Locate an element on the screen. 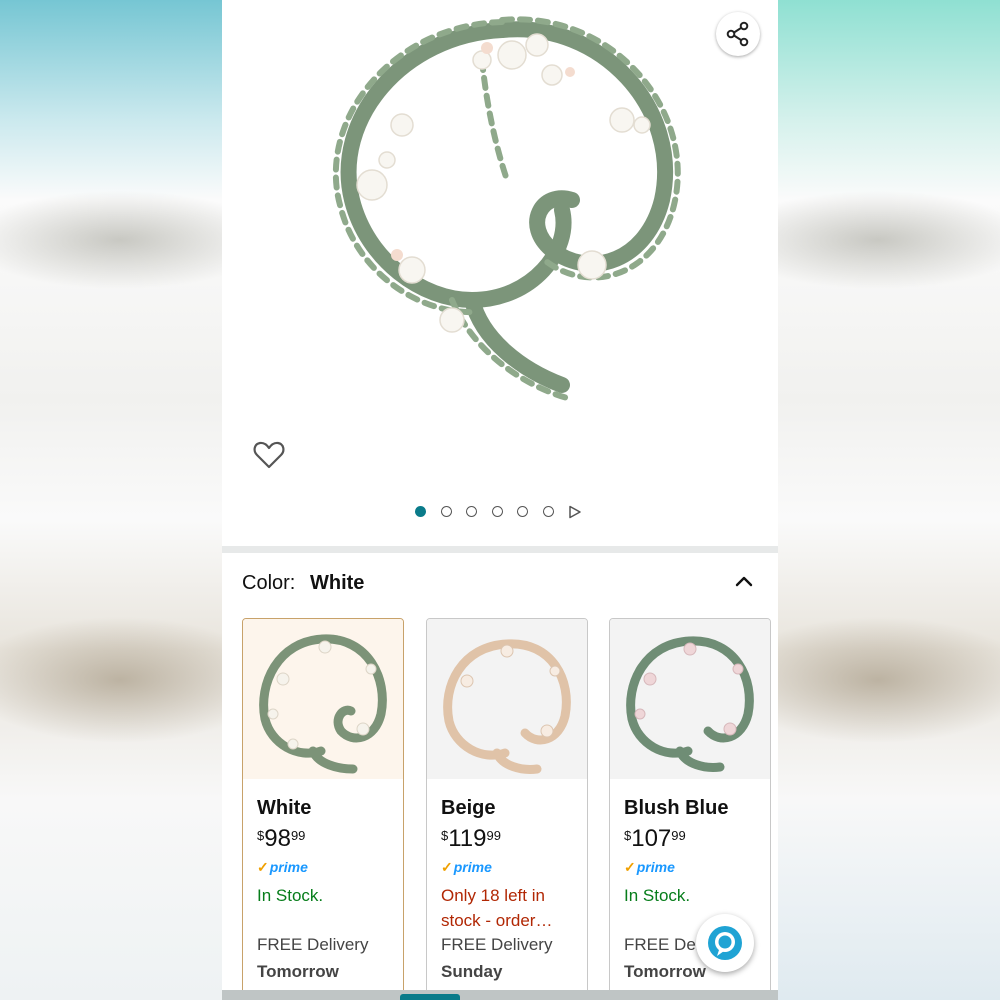 This screenshot has width=1000, height=1000. bottom-scroll-bar is located at coordinates (500, 995).